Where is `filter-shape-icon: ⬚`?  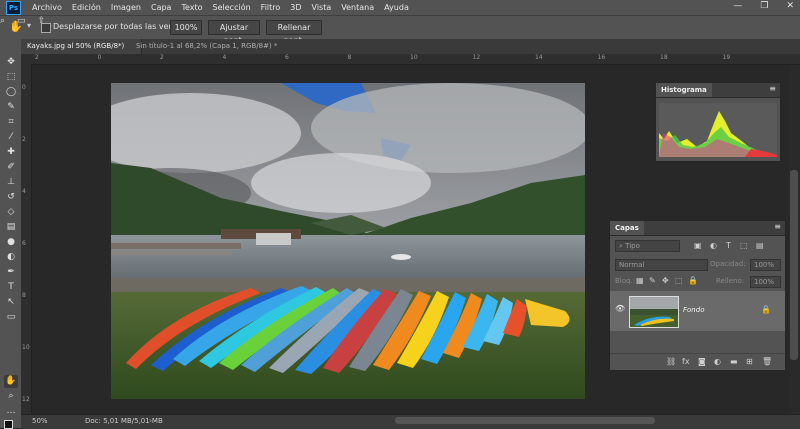 filter-shape-icon: ⬚ is located at coordinates (744, 245).